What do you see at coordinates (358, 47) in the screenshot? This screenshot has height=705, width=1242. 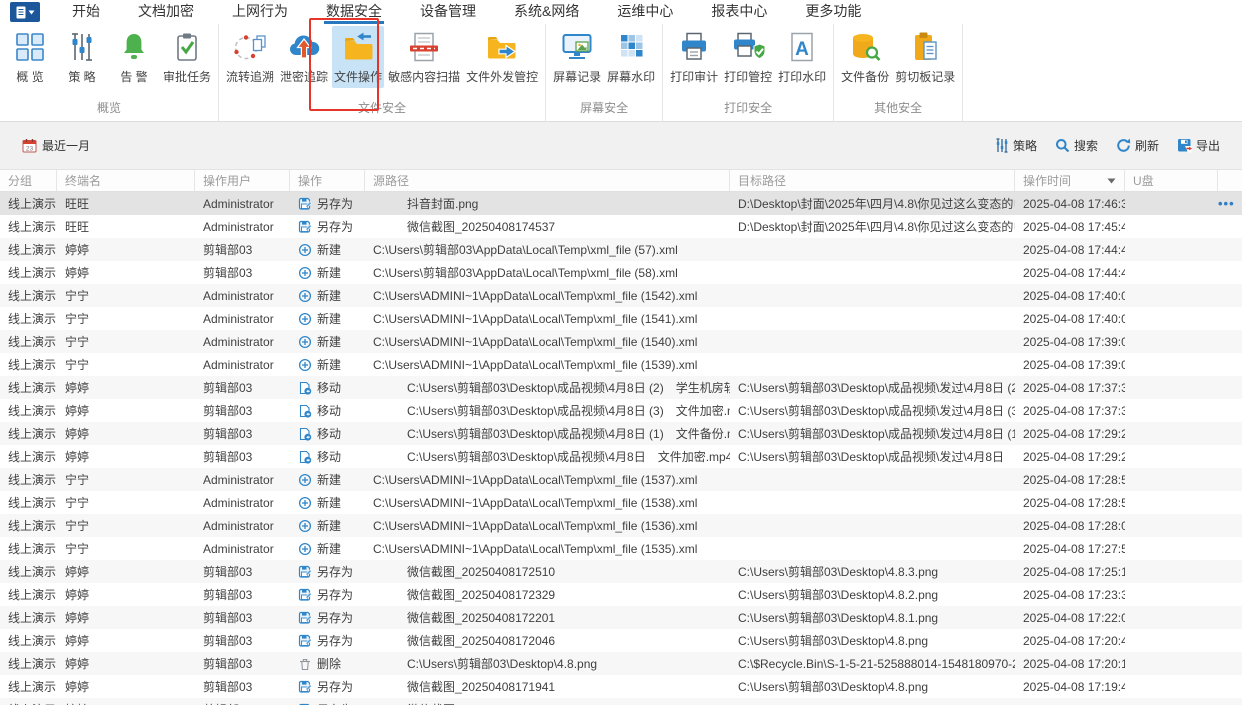 I see `file-ops-icon` at bounding box center [358, 47].